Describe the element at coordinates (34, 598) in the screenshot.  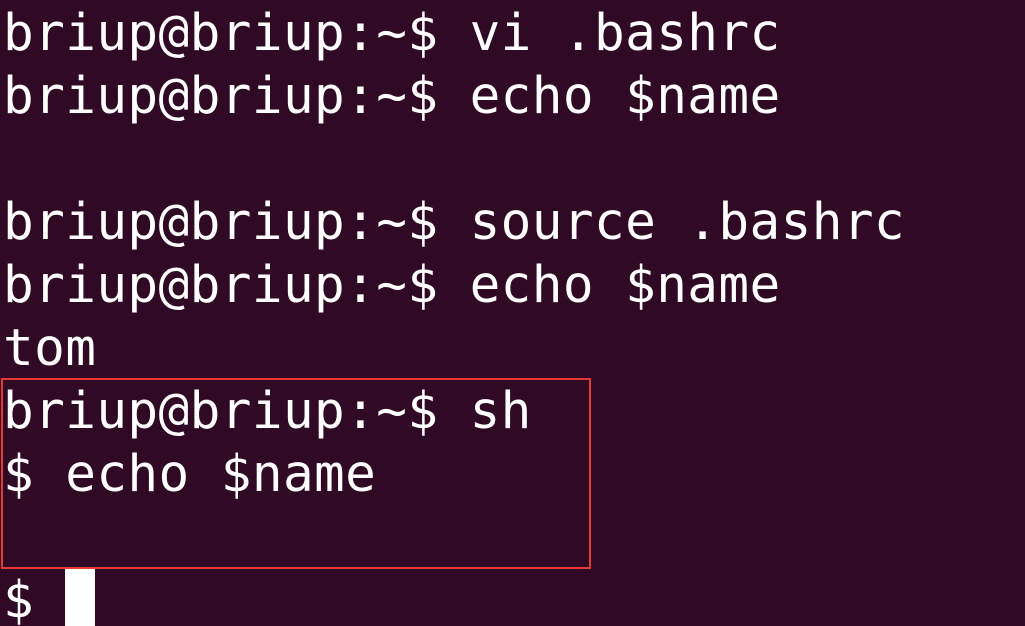
I see `shell-prompt: $` at that location.